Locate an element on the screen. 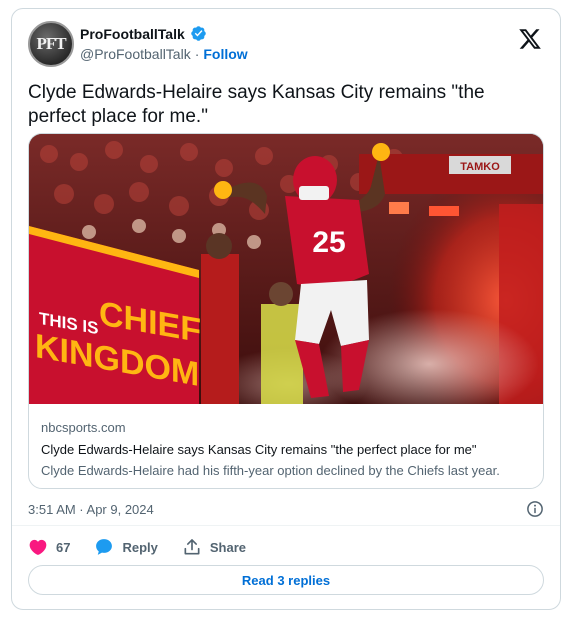 The height and width of the screenshot is (636, 570). info-icon is located at coordinates (535, 509).